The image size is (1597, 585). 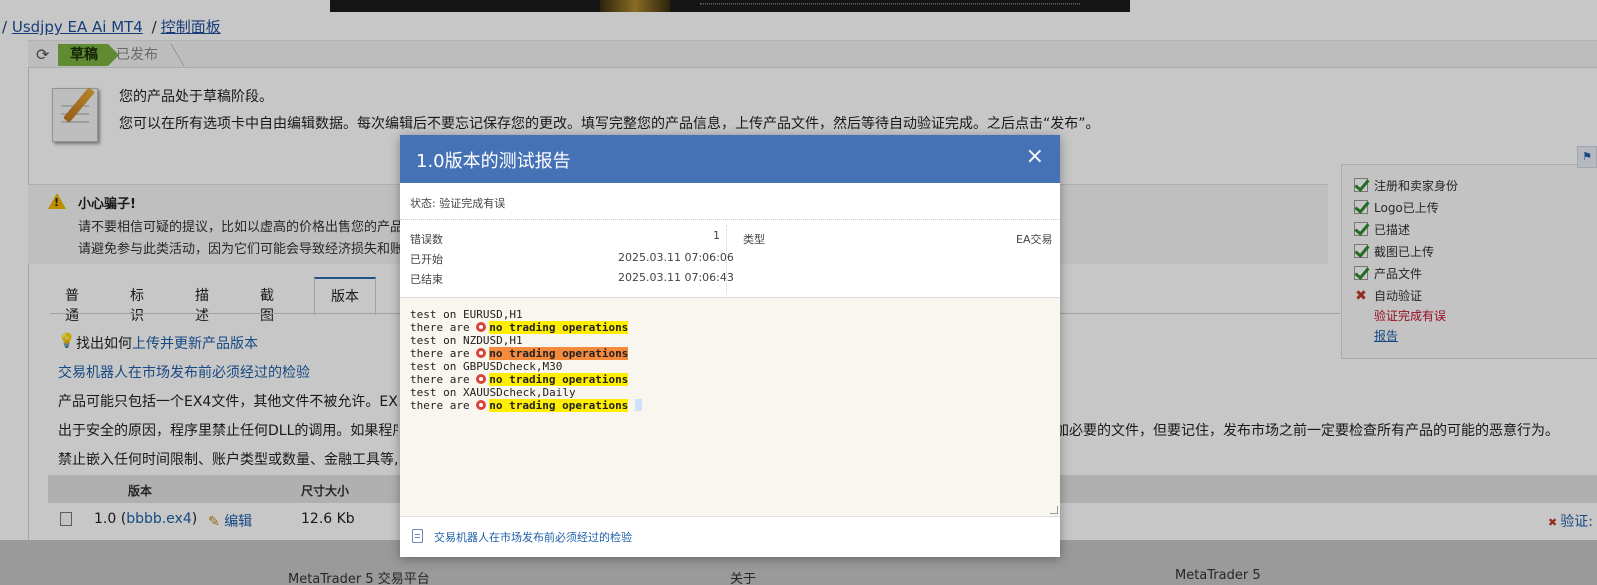 I want to click on report-status: 状态: 验证完成有误, so click(x=458, y=203).